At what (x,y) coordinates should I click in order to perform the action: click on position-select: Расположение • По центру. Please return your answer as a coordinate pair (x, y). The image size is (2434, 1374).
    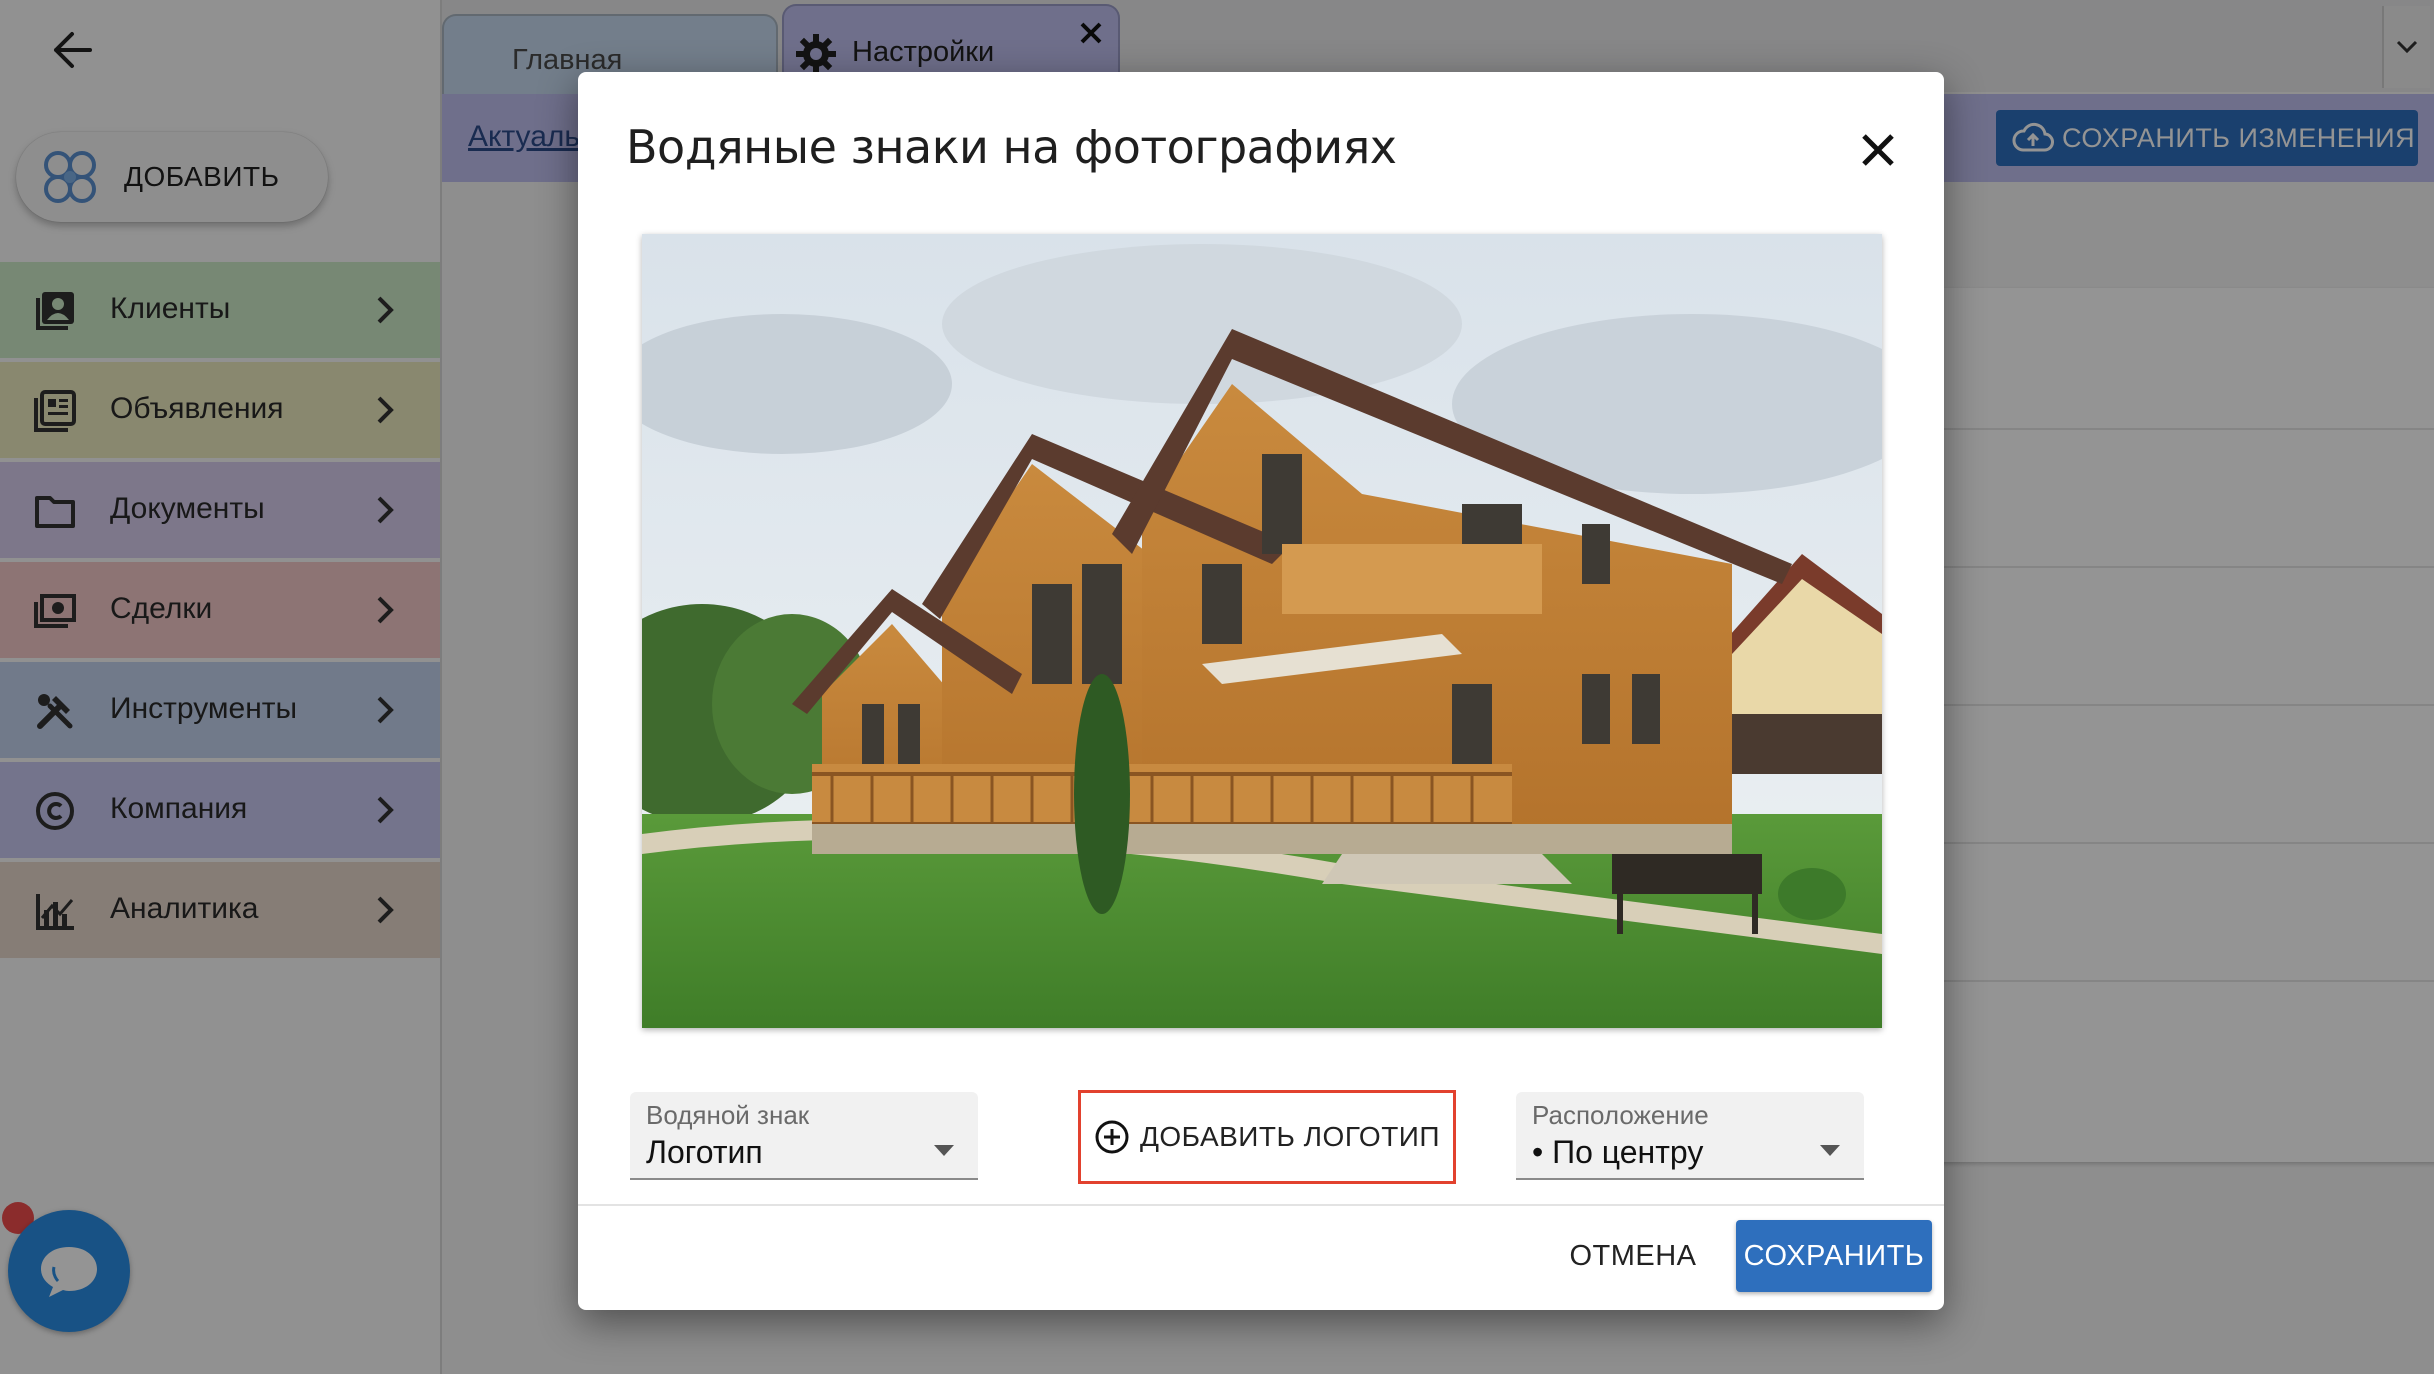
    Looking at the image, I should click on (1690, 1136).